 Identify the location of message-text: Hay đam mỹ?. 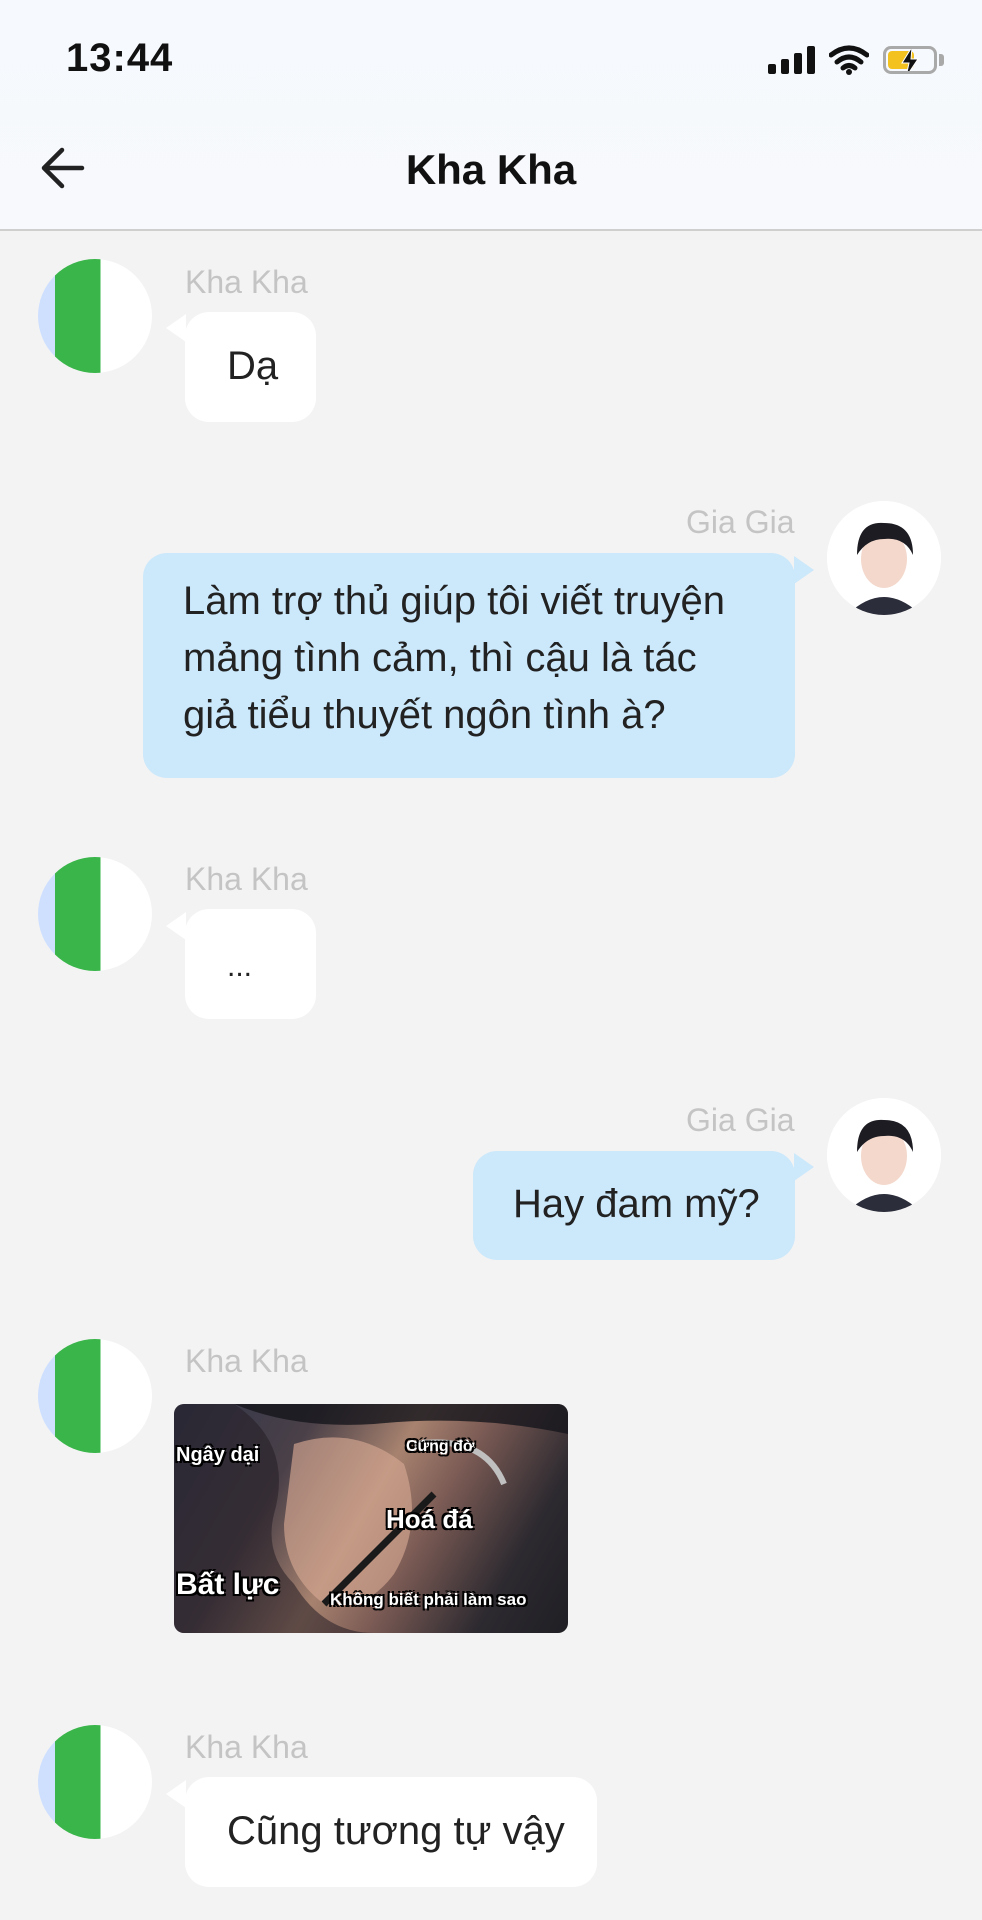
(636, 1204).